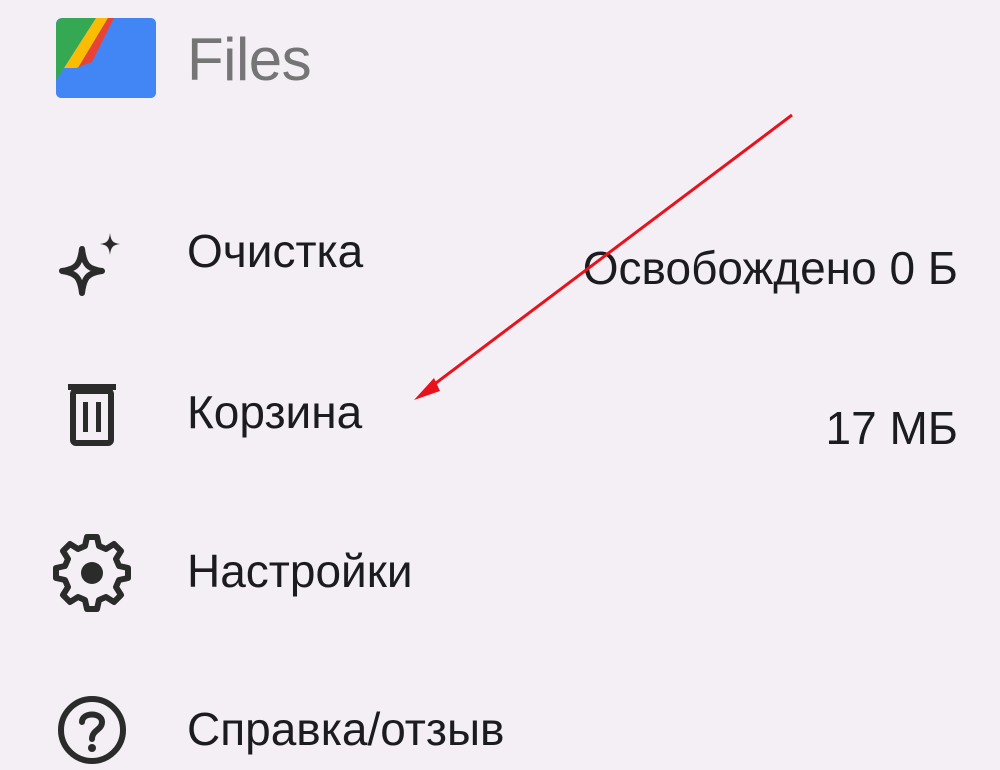 This screenshot has width=1000, height=770. I want to click on sparkle-icon, so click(92, 267).